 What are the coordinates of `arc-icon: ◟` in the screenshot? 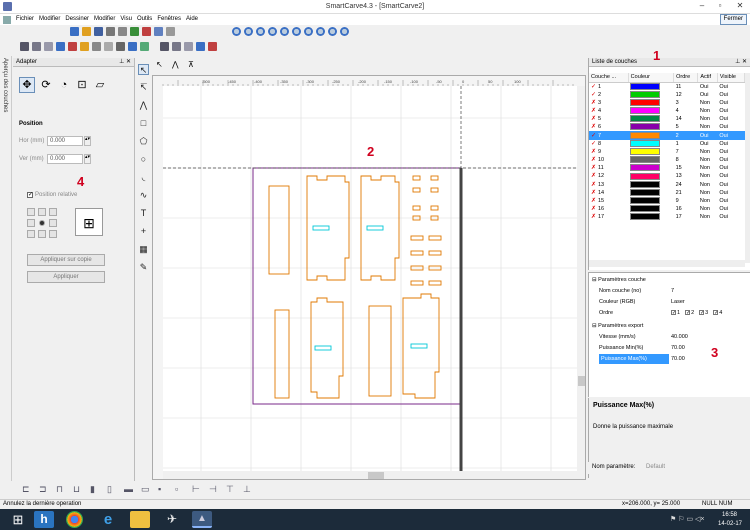 It's located at (143, 177).